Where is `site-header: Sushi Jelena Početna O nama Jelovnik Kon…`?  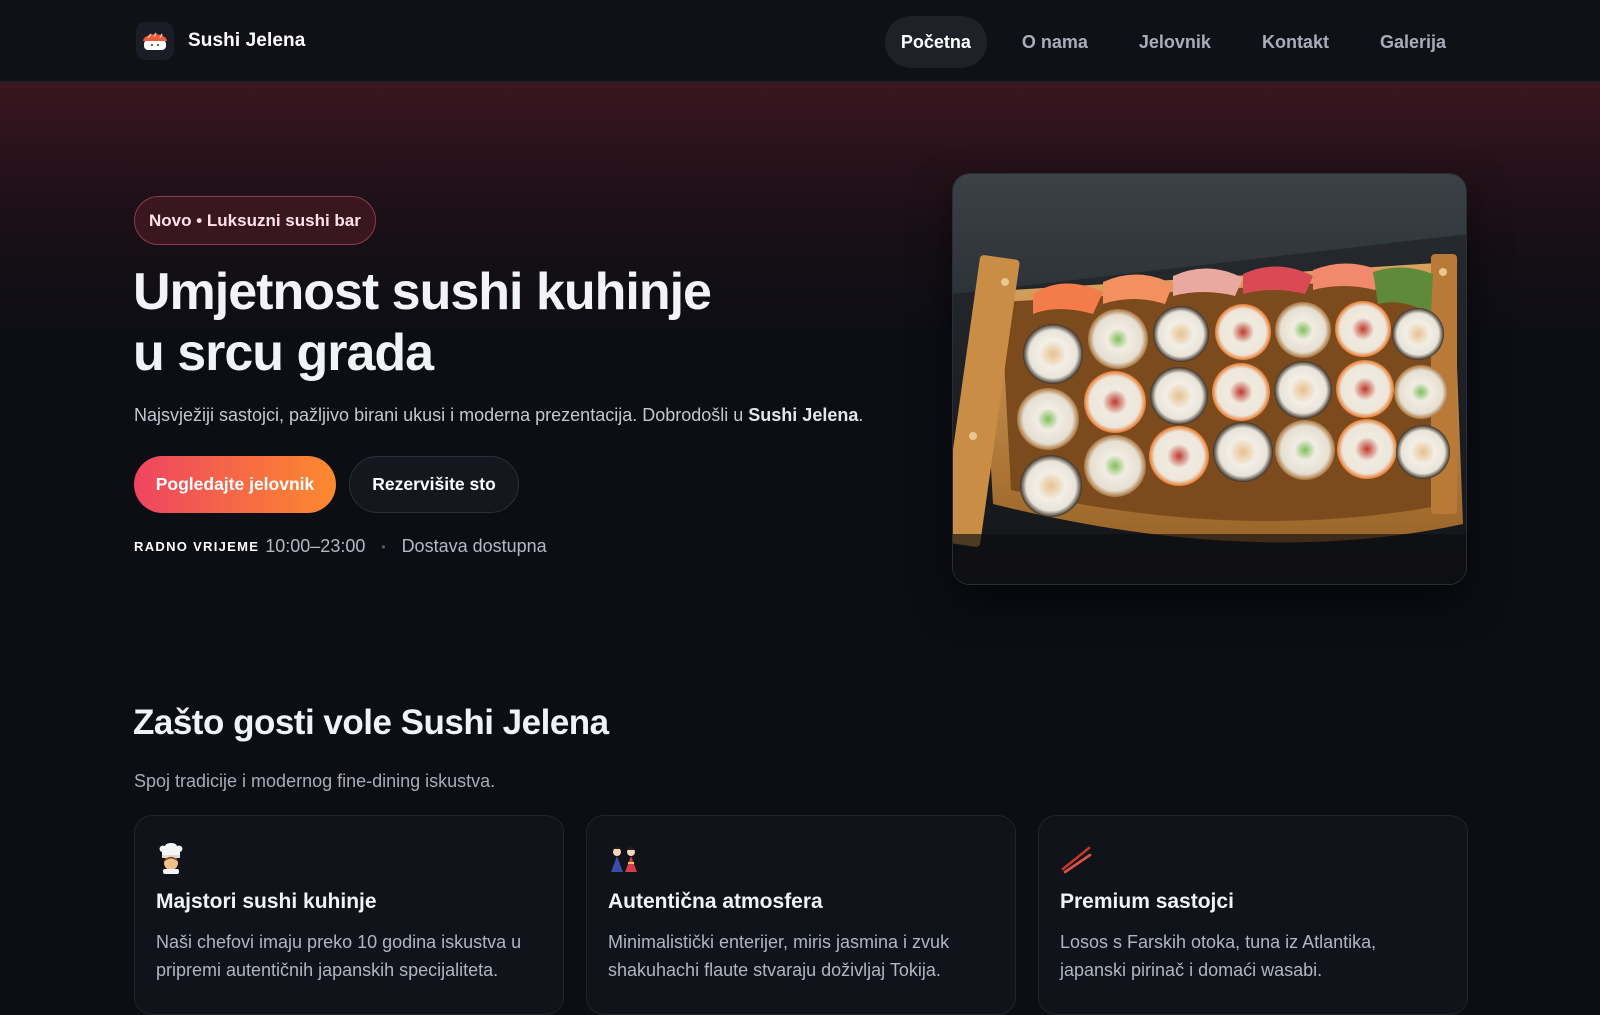
site-header: Sushi Jelena Početna O nama Jelovnik Kon… is located at coordinates (800, 41).